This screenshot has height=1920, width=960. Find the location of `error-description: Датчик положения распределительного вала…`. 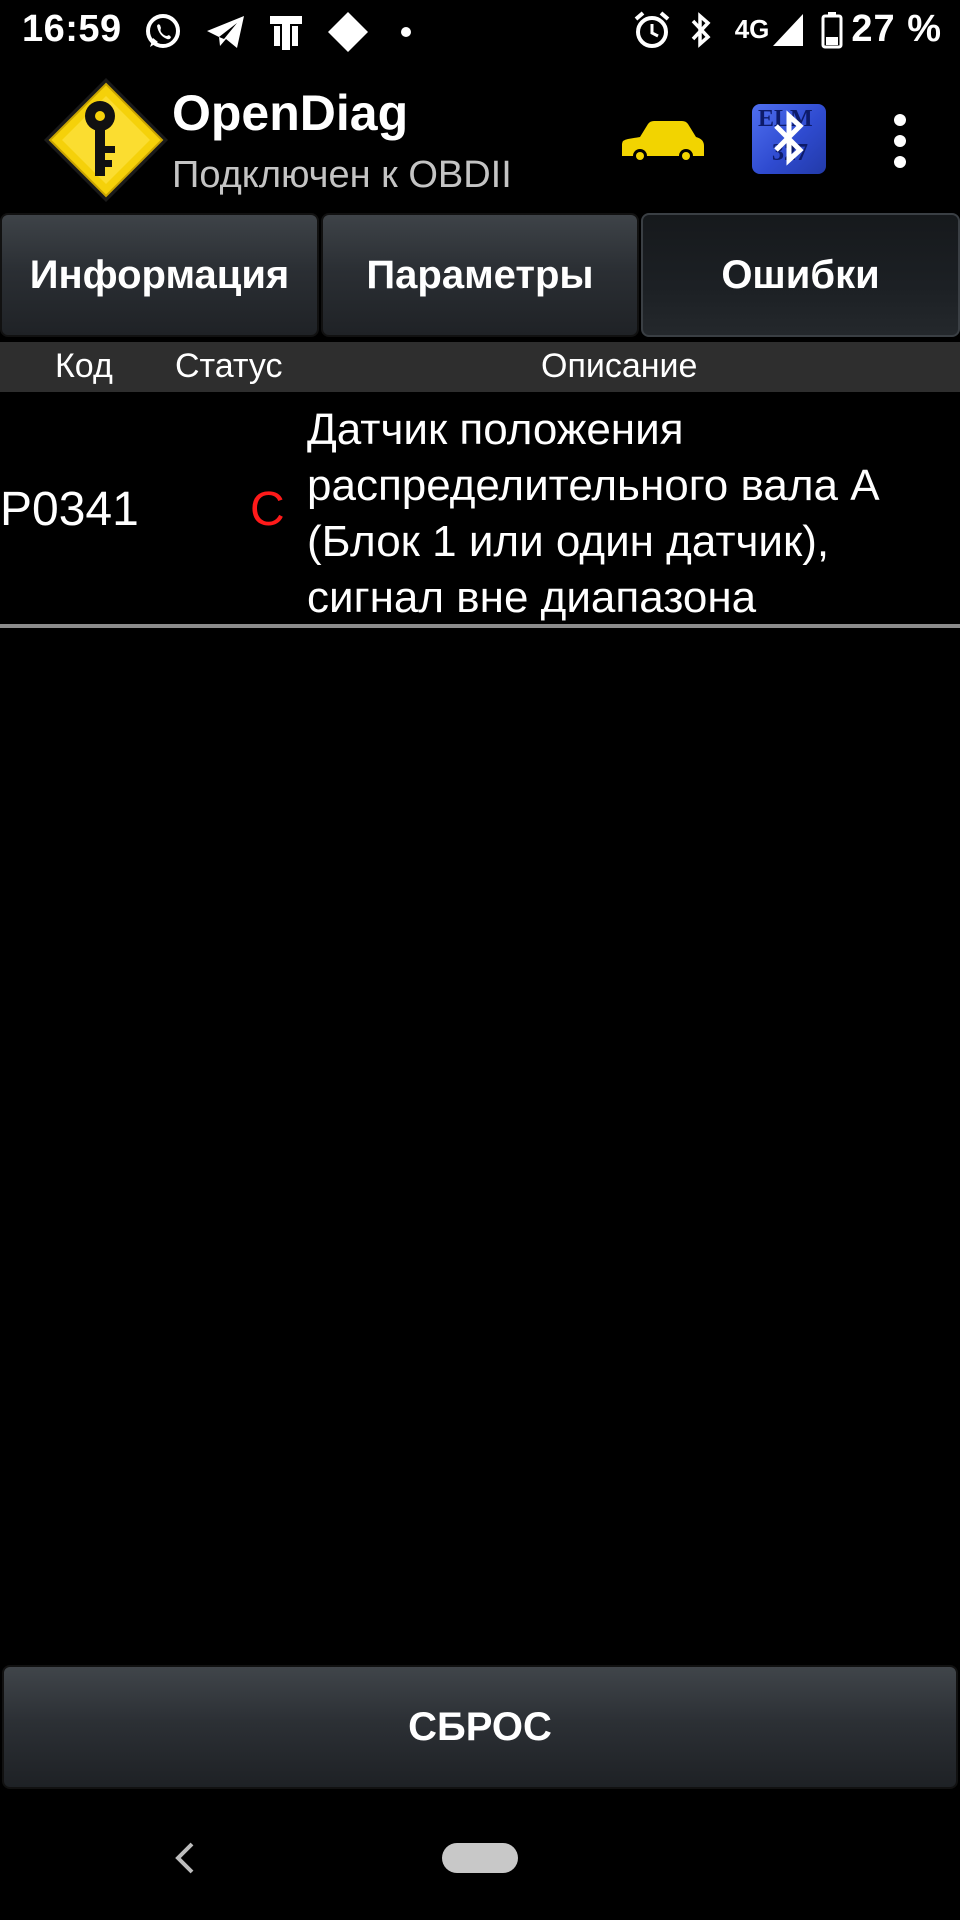

error-description: Датчик положения распределительного вала… is located at coordinates (592, 513).